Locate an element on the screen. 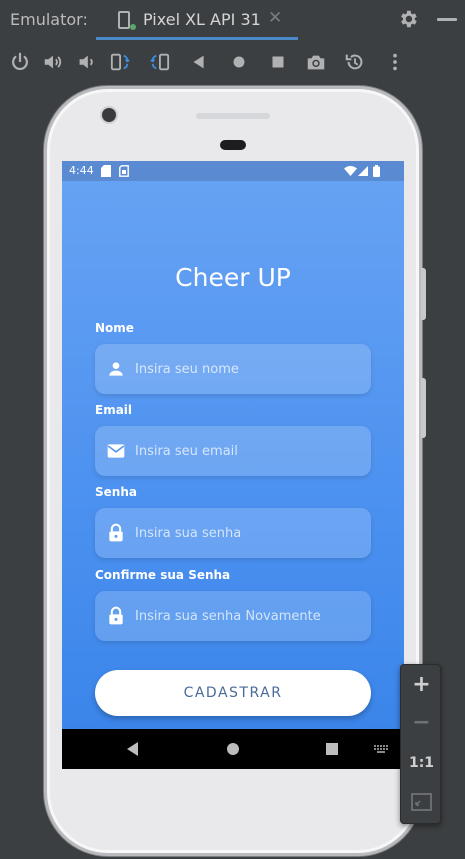 The image size is (465, 859). actual-size-button: 1:1 is located at coordinates (421, 764).